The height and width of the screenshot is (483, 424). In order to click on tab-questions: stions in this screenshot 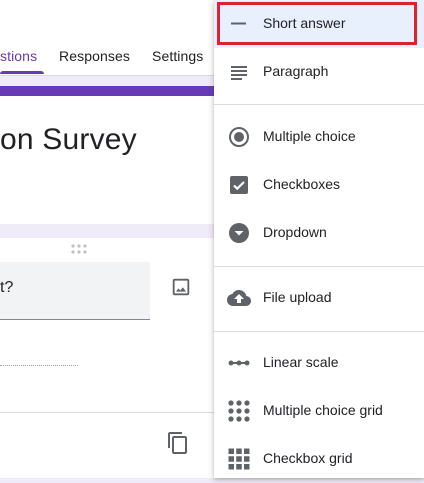, I will do `click(18, 56)`.